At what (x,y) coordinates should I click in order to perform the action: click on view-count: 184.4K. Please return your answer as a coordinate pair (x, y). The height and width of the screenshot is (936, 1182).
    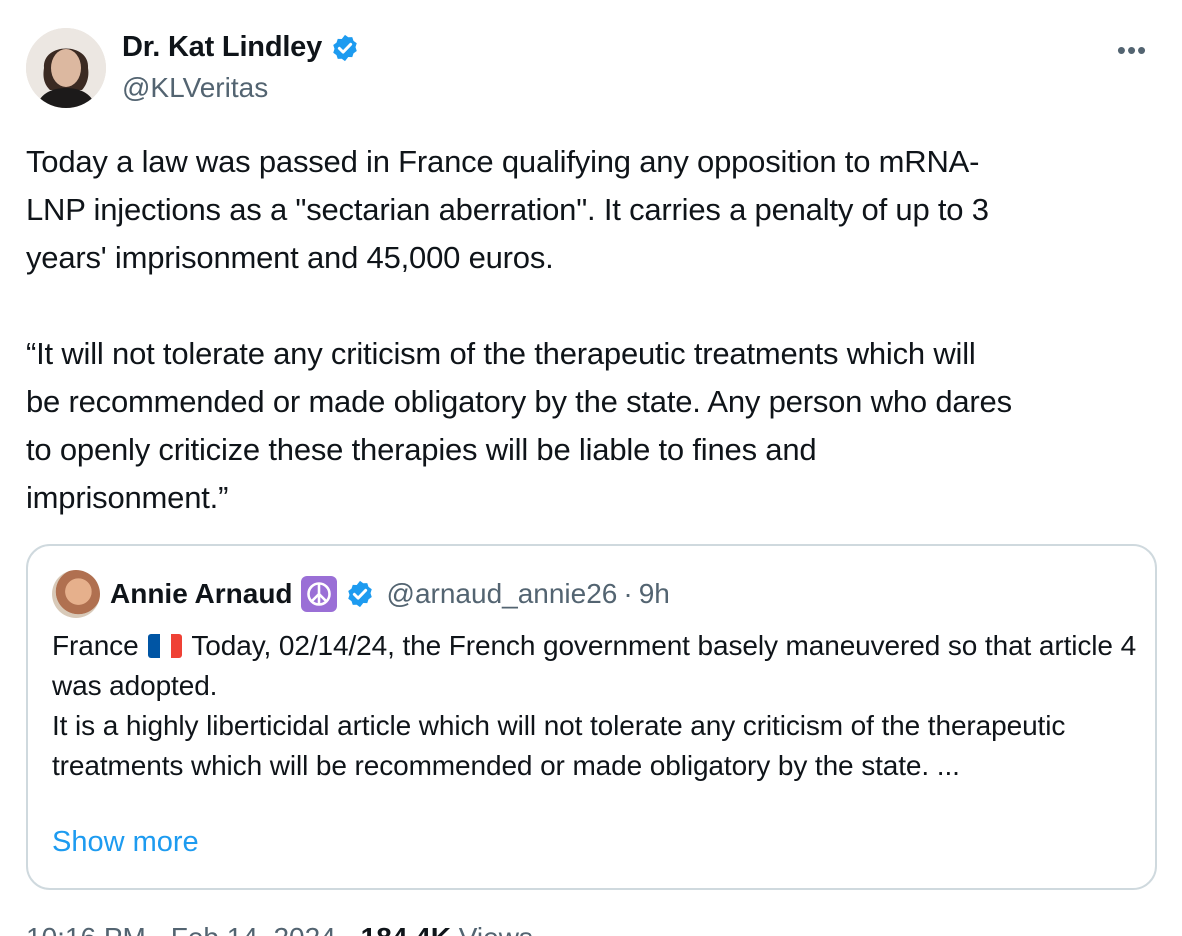
    Looking at the image, I should click on (406, 929).